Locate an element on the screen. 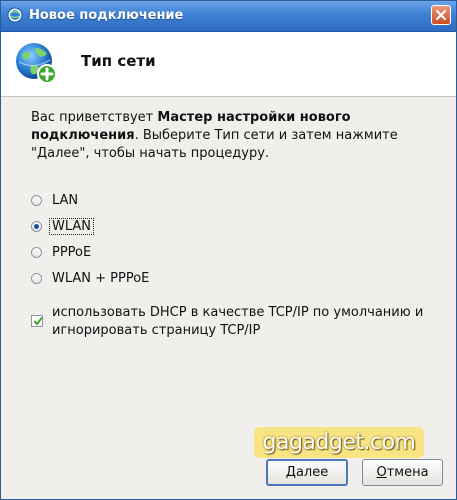 This screenshot has height=500, width=457. radio-option-lan: LAN is located at coordinates (55, 200).